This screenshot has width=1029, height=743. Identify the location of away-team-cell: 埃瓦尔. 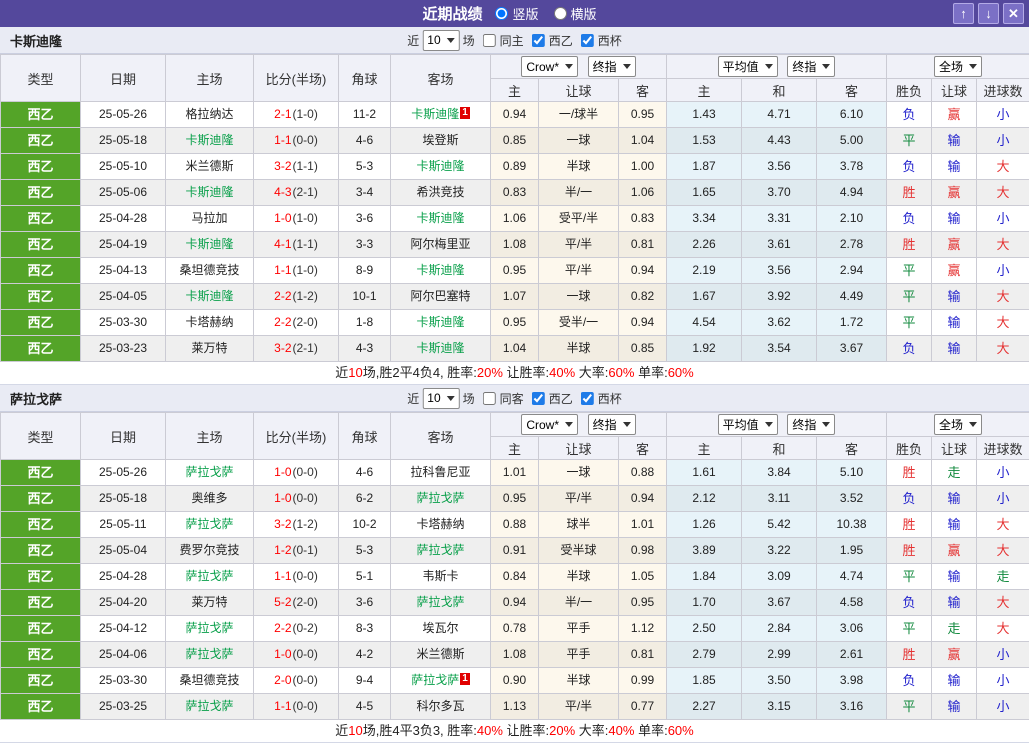
(441, 629).